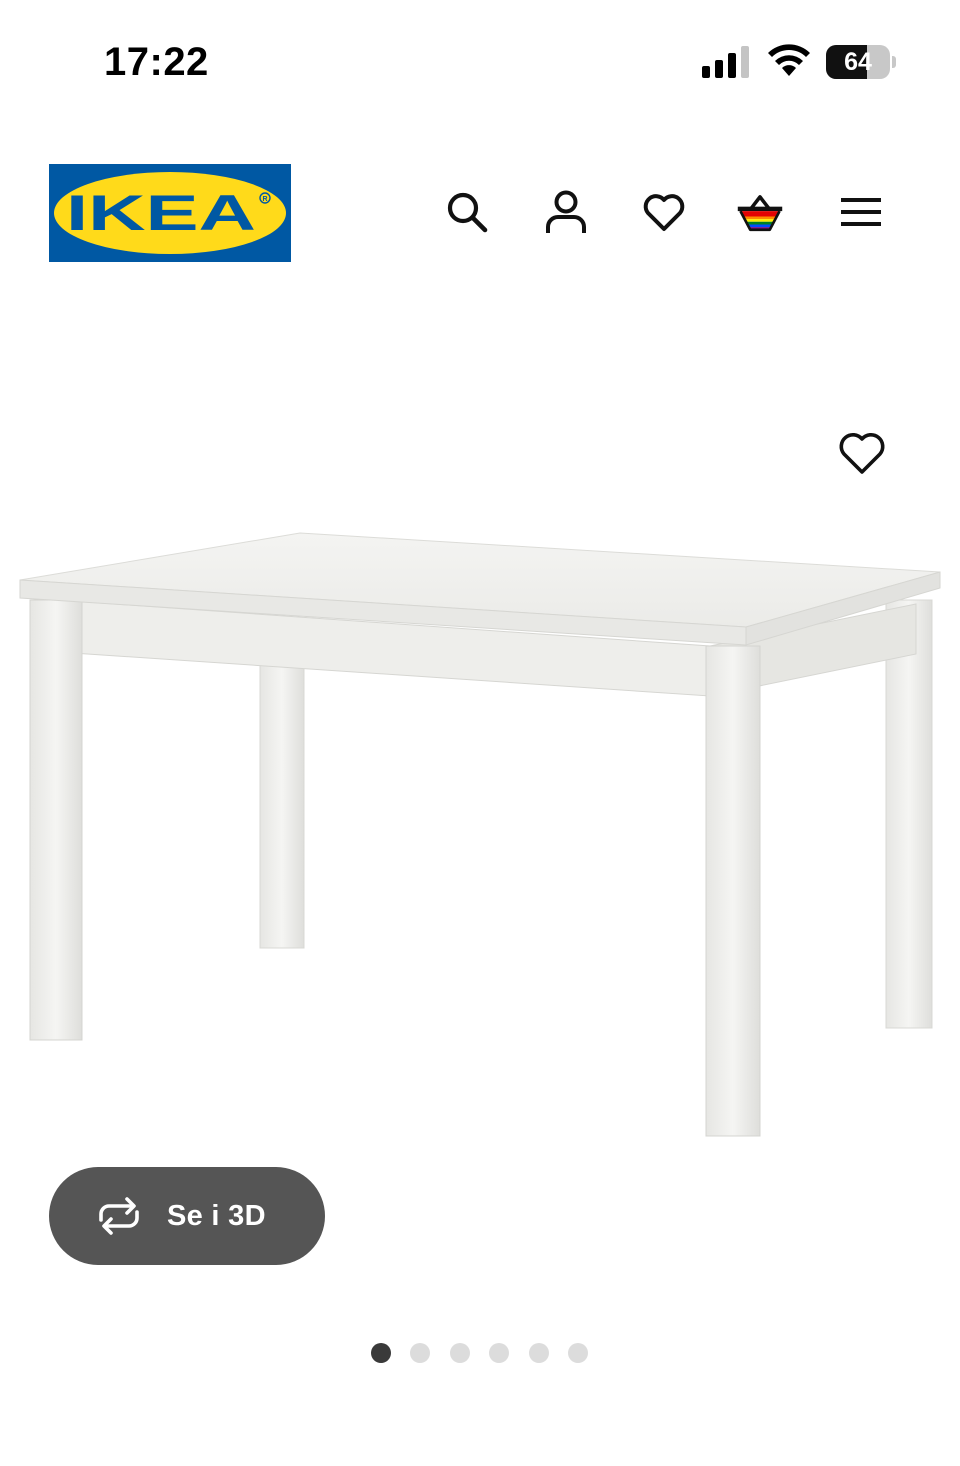  I want to click on search-icon, so click(467, 212).